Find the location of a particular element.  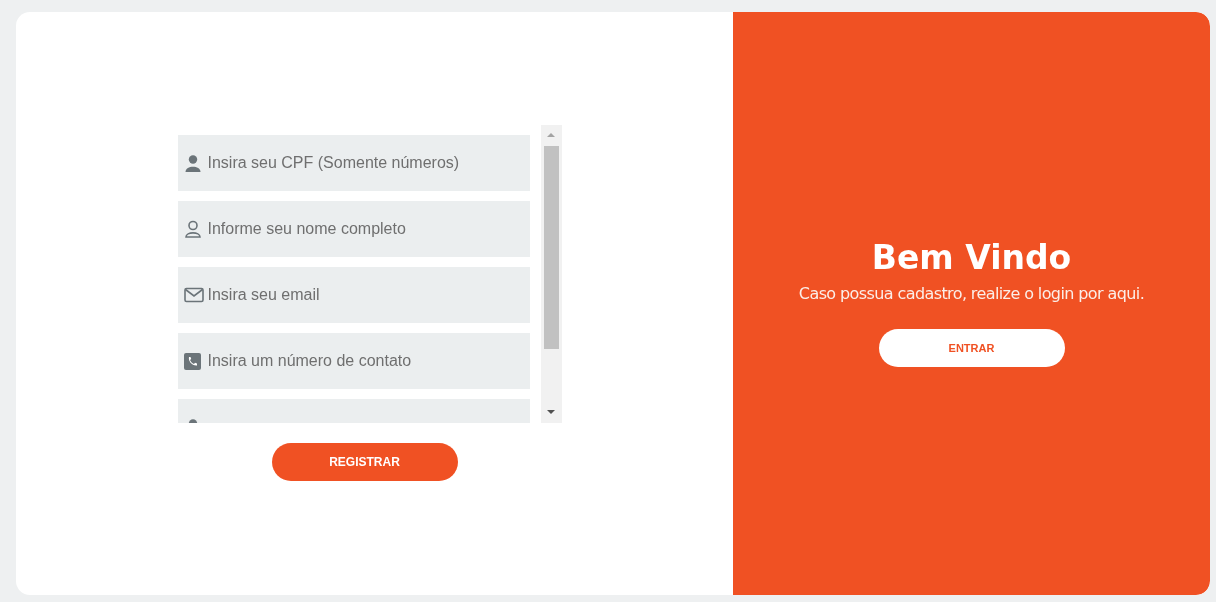

input-field: Insira seu CPF (Somente números) is located at coordinates (353, 163).